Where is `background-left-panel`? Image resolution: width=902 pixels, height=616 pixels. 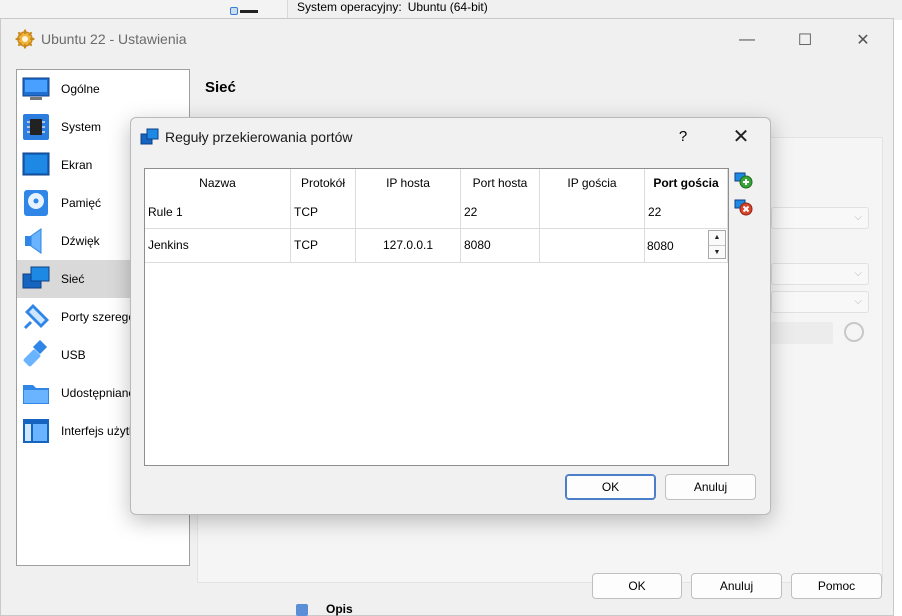
background-left-panel is located at coordinates (144, 10).